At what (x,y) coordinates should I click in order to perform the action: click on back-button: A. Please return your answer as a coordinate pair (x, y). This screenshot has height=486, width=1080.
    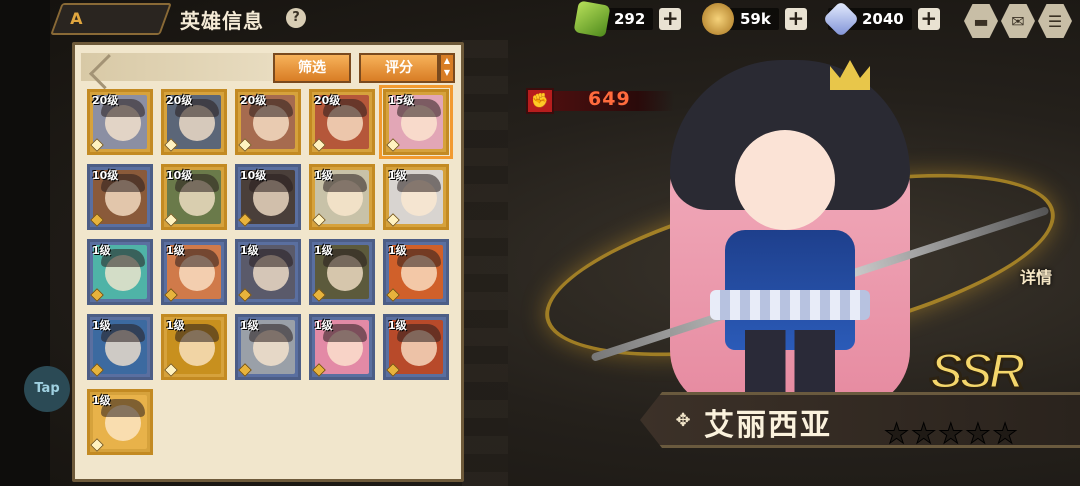
    Looking at the image, I should click on (111, 19).